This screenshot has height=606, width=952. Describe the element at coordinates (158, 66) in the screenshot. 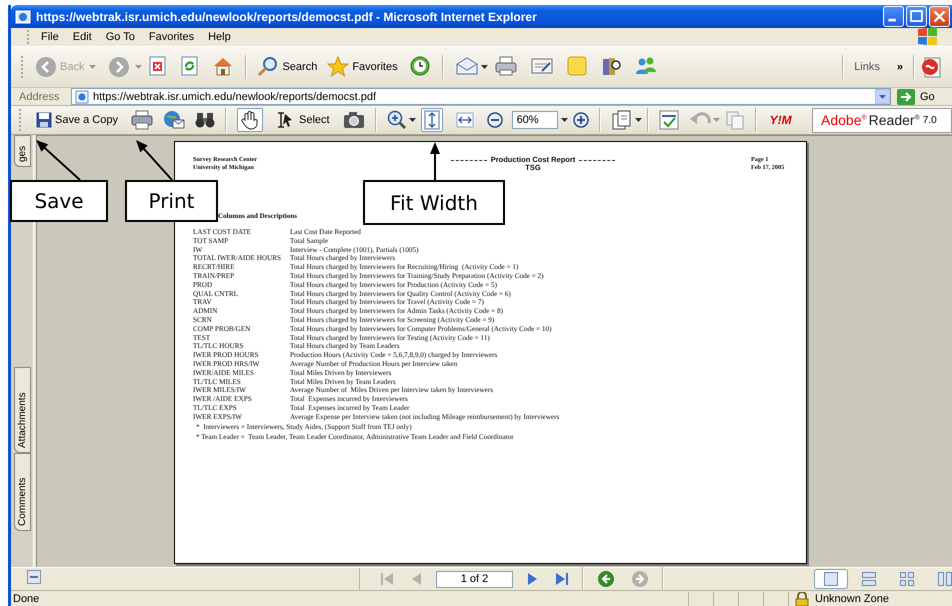

I see `stop-icon` at that location.